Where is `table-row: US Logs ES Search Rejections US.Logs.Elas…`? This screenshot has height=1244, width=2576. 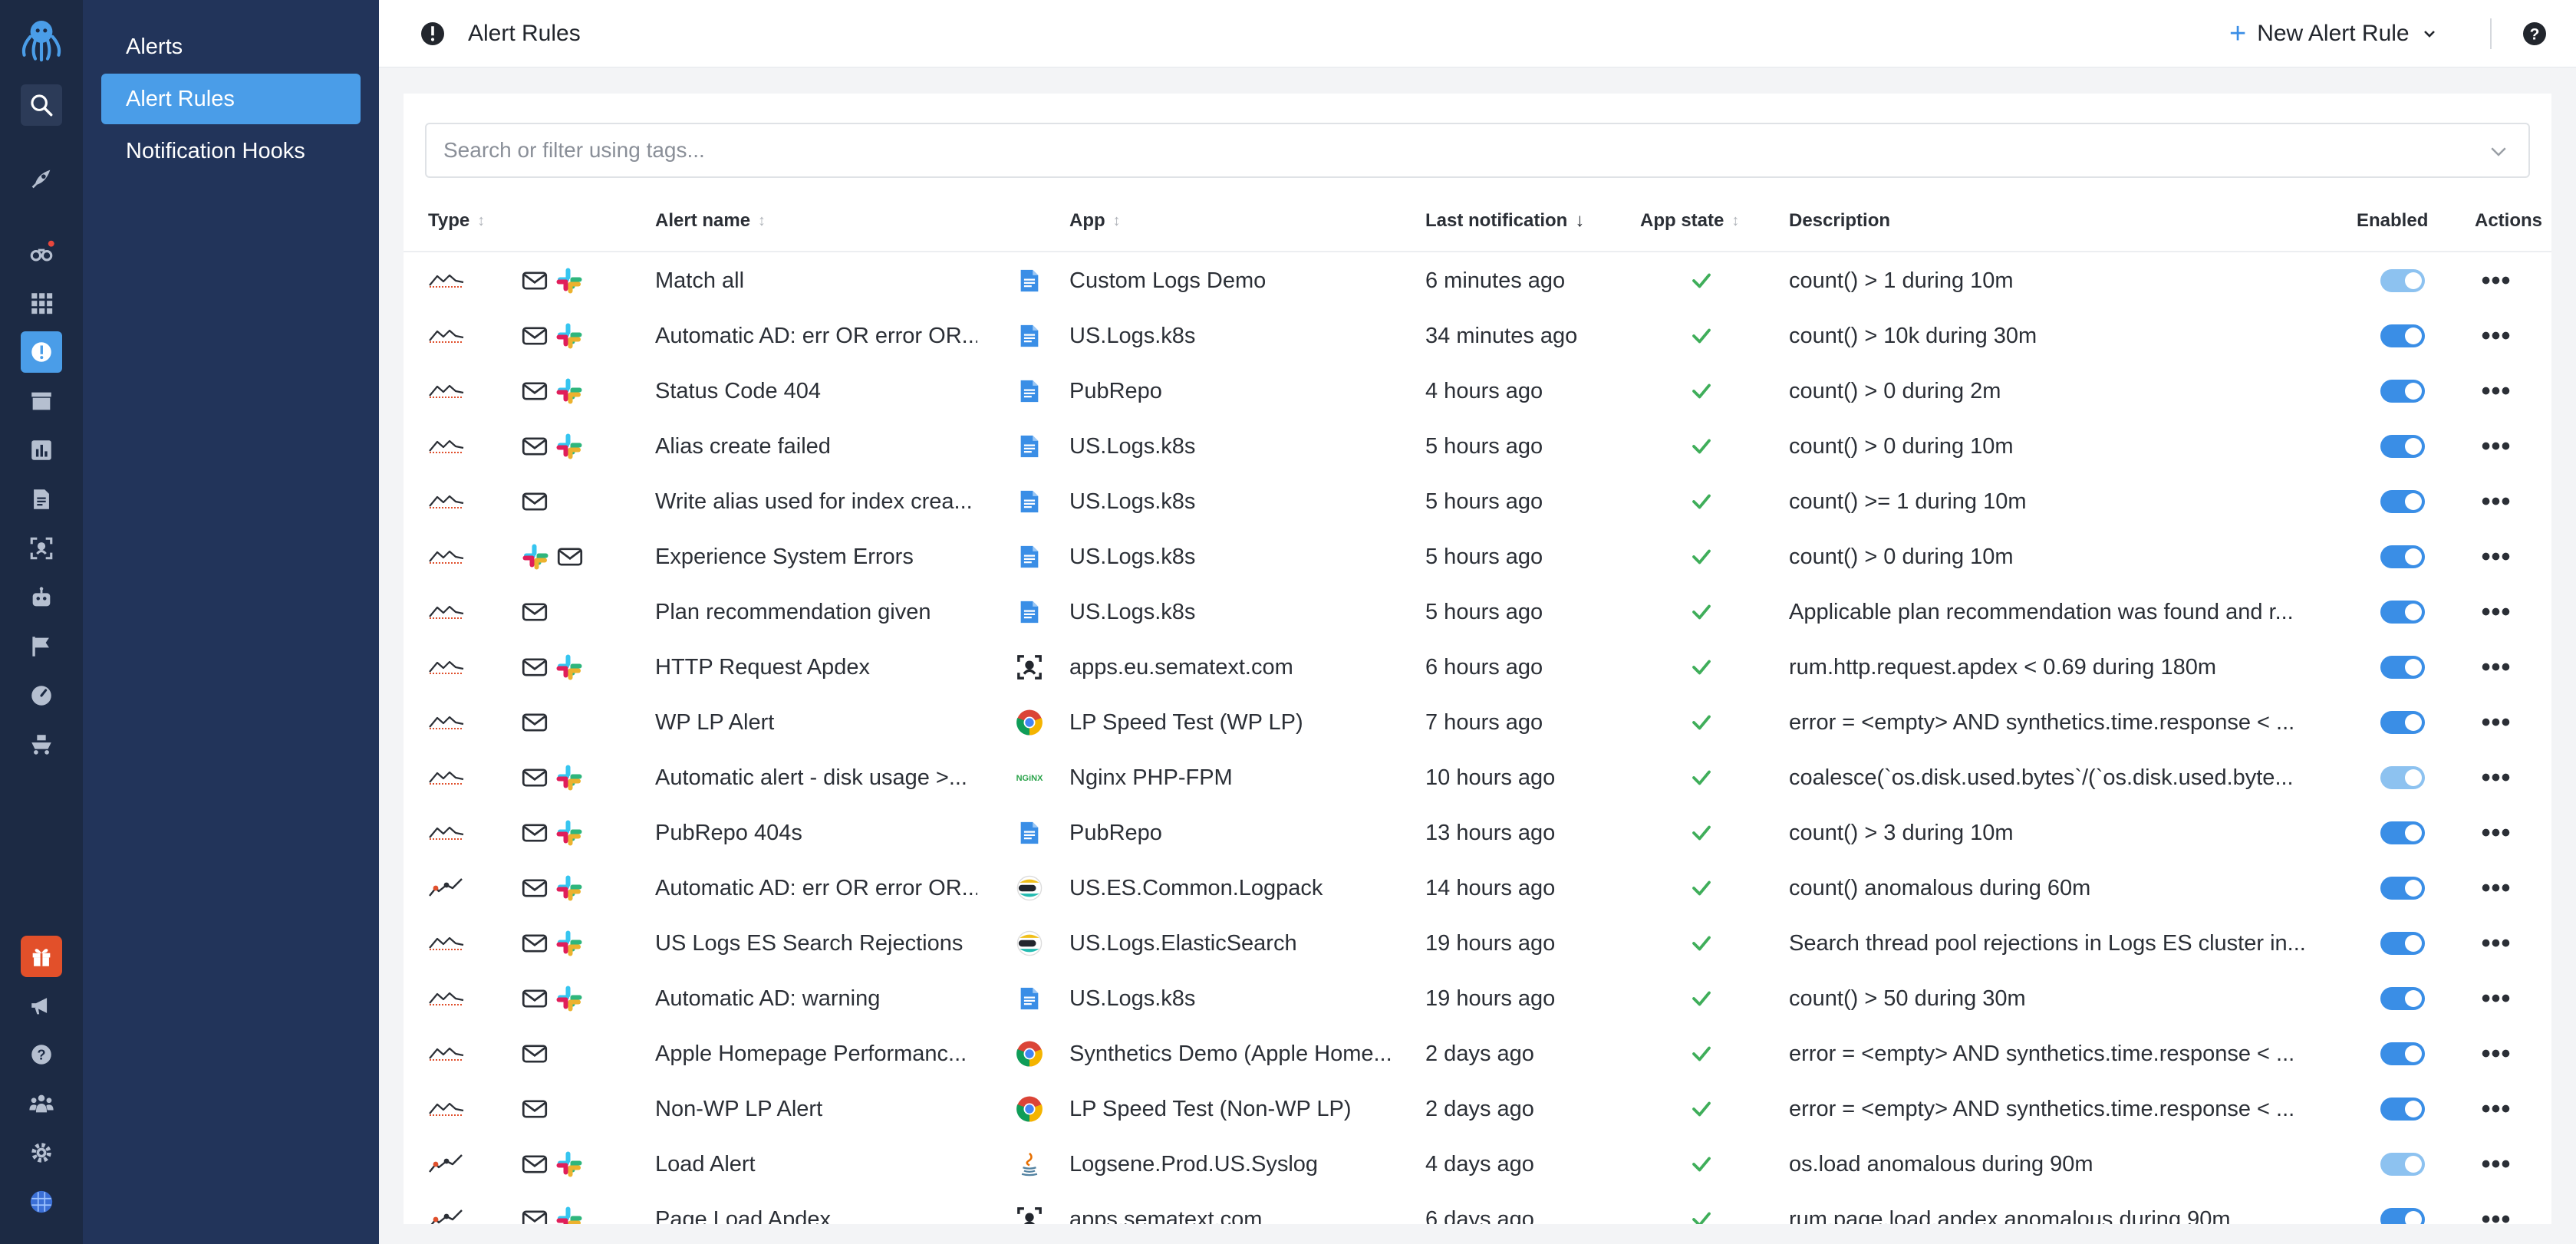
table-row: US Logs ES Search Rejections US.Logs.Elas… is located at coordinates (1477, 943).